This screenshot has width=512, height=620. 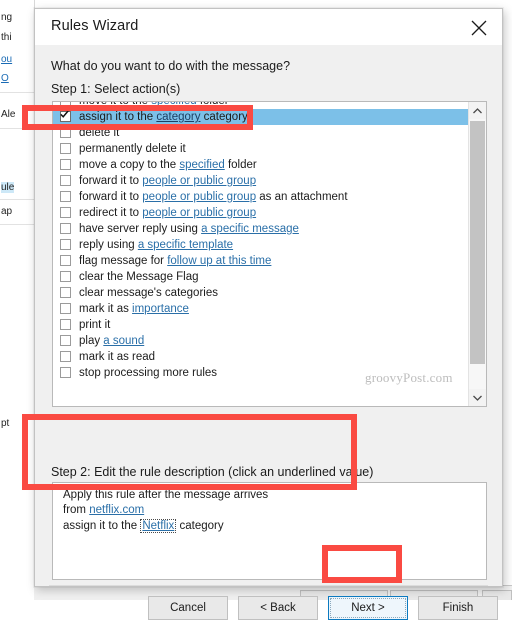 What do you see at coordinates (260, 149) in the screenshot?
I see `action-row: permanently delete it` at bounding box center [260, 149].